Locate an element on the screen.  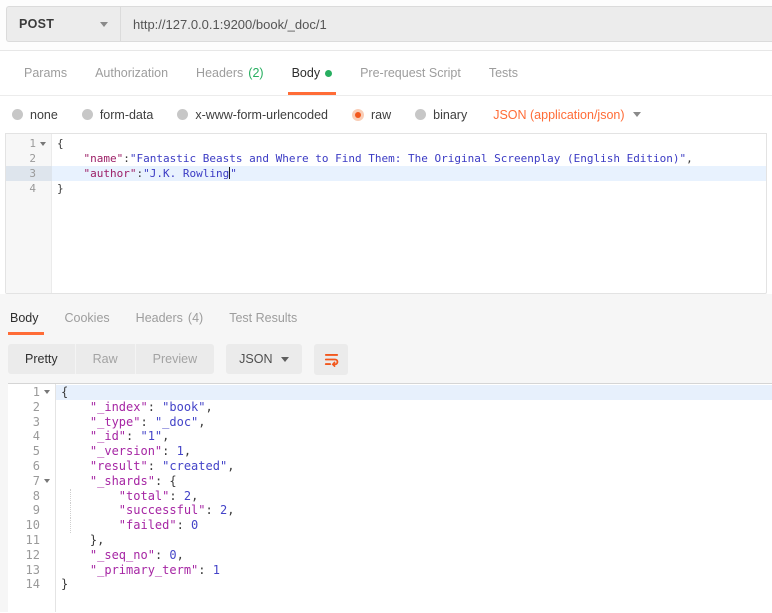
active-tab-underline is located at coordinates (26, 333).